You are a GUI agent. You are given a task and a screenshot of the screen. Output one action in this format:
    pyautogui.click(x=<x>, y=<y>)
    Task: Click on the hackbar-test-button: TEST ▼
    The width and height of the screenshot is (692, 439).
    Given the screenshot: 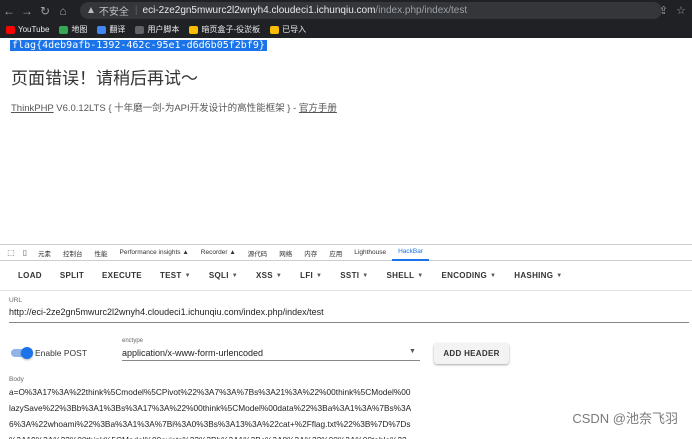 What is the action you would take?
    pyautogui.click(x=175, y=275)
    